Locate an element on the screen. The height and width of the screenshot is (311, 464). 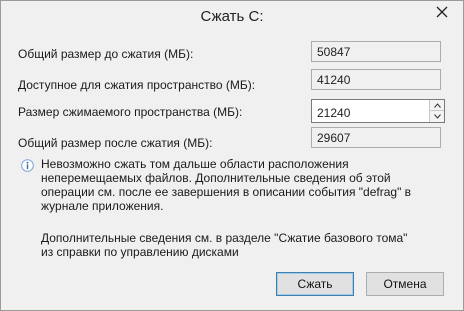
chevron-up-icon is located at coordinates (437, 105).